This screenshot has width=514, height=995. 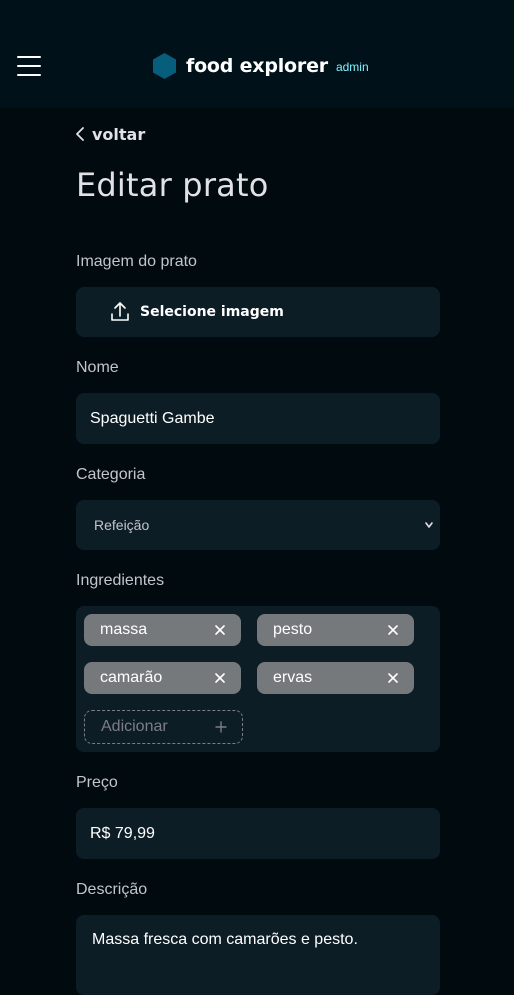 I want to click on ingredient-tag: camarão, so click(x=162, y=678).